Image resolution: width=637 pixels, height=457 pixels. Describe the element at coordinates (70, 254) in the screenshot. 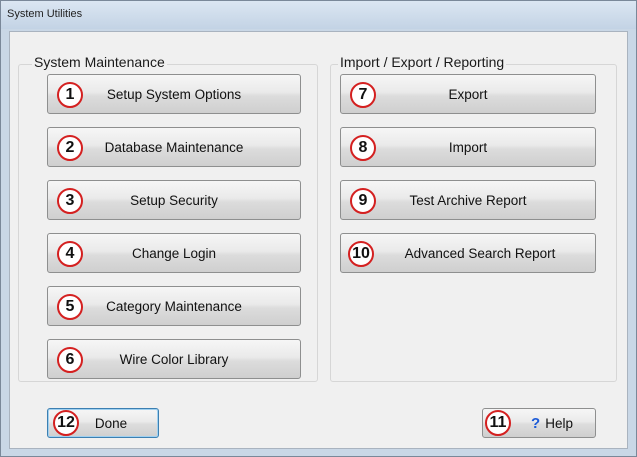

I see `callout-badge-4: 4` at that location.